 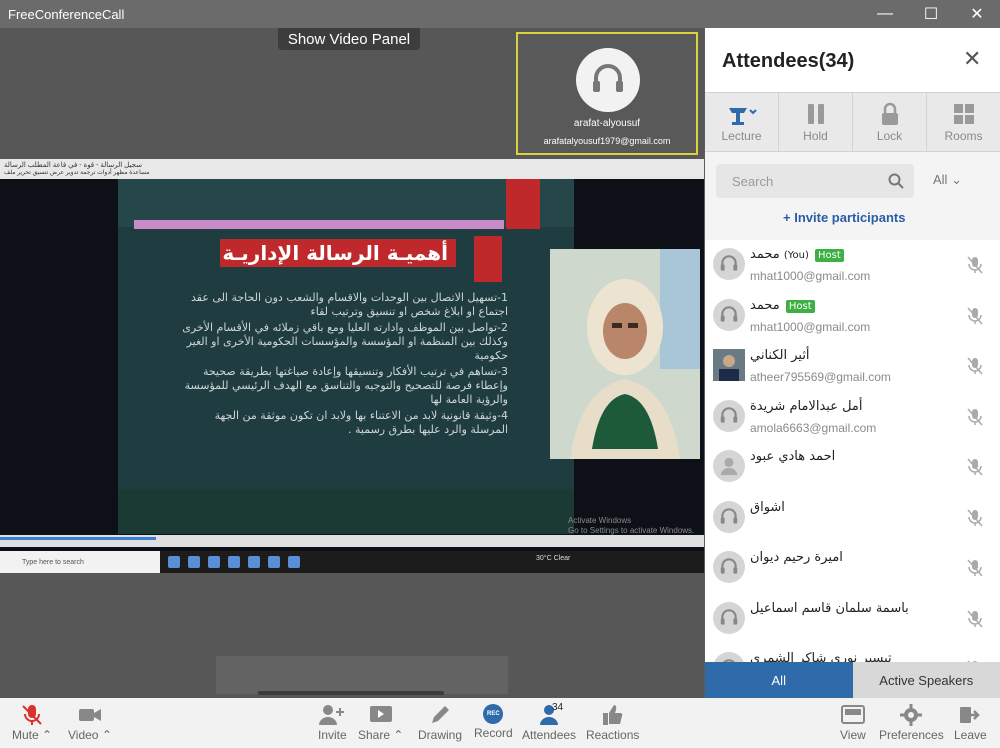 What do you see at coordinates (549, 722) in the screenshot?
I see `attendees-button: 34 Attendees` at bounding box center [549, 722].